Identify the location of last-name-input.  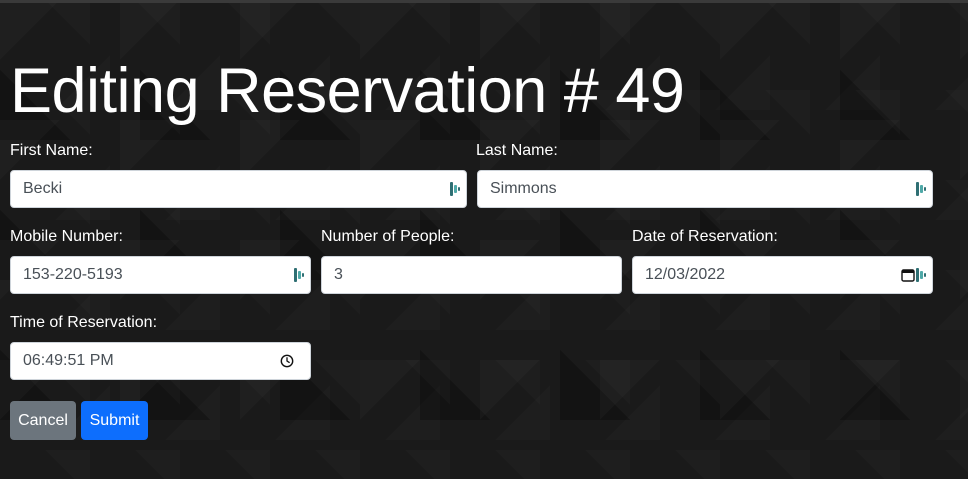
(705, 189).